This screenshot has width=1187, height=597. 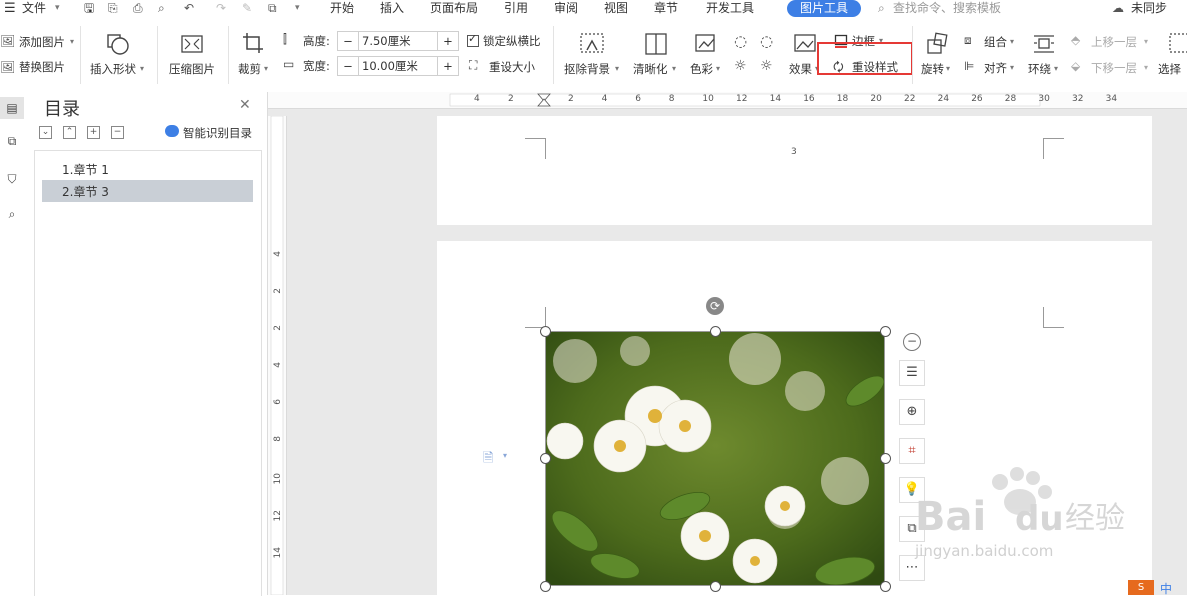 What do you see at coordinates (386, 41) in the screenshot?
I see `height-input: 7.50厘米` at bounding box center [386, 41].